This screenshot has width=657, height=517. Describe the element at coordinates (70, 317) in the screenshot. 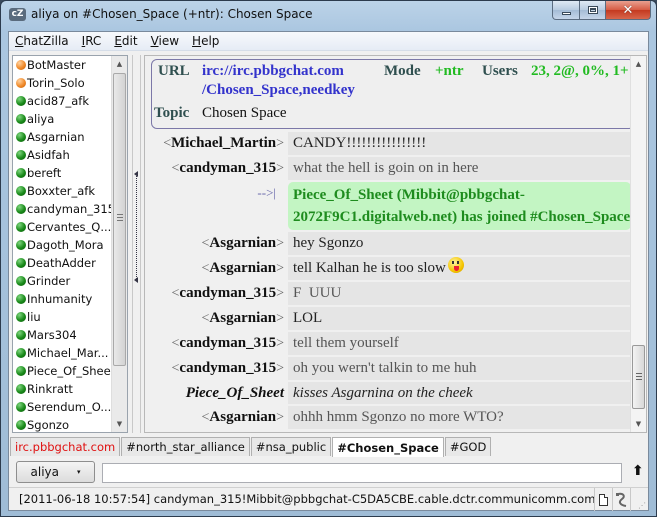

I see `user-list-item: liu` at that location.